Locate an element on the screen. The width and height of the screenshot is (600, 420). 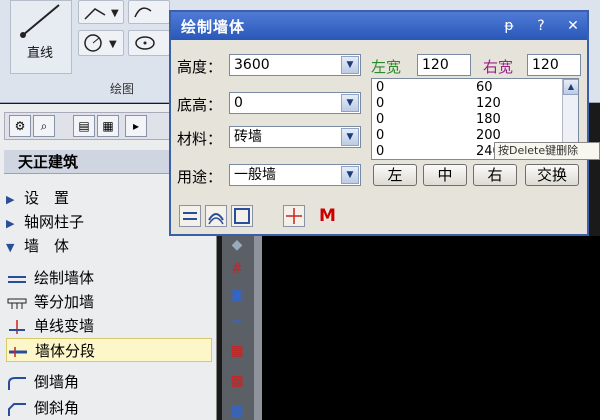
height-combo: 3600 ▼ is located at coordinates (295, 65).